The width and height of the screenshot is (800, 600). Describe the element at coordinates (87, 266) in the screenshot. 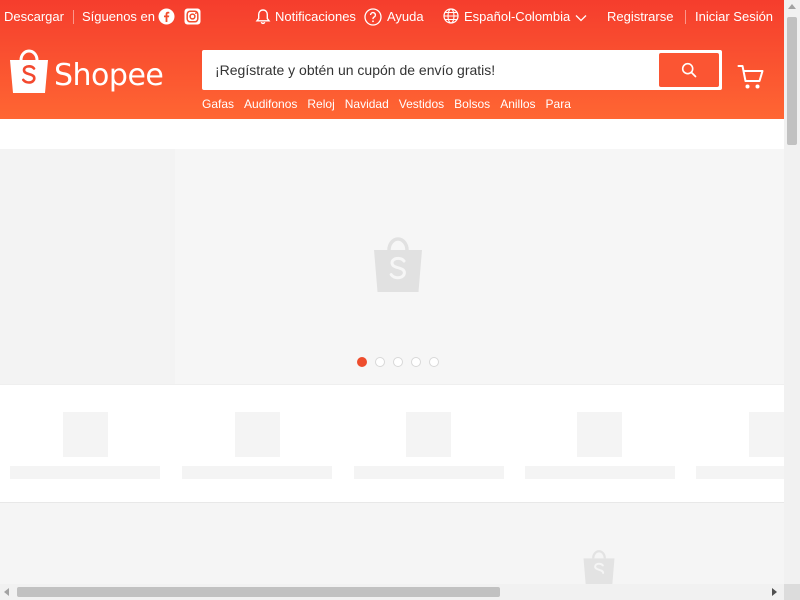

I see `banner-placeholder` at that location.